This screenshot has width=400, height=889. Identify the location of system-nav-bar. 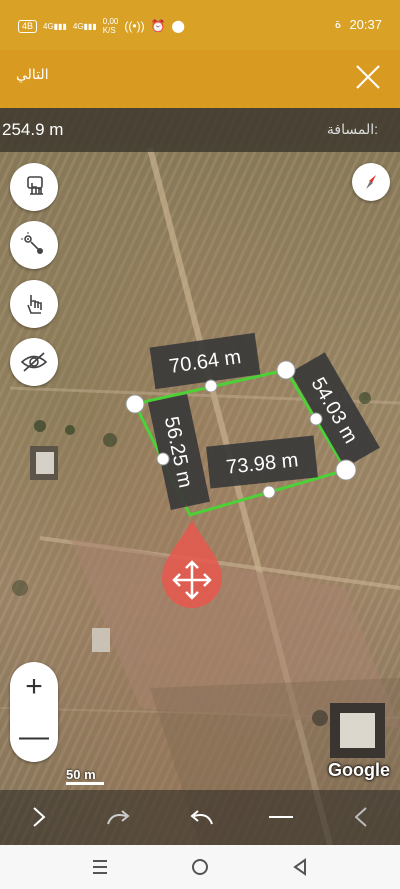
(200, 867).